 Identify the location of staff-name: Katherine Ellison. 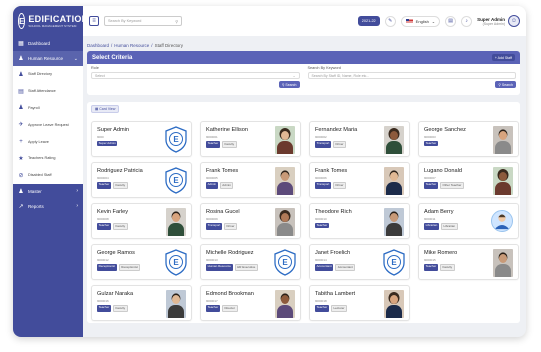
(240, 130).